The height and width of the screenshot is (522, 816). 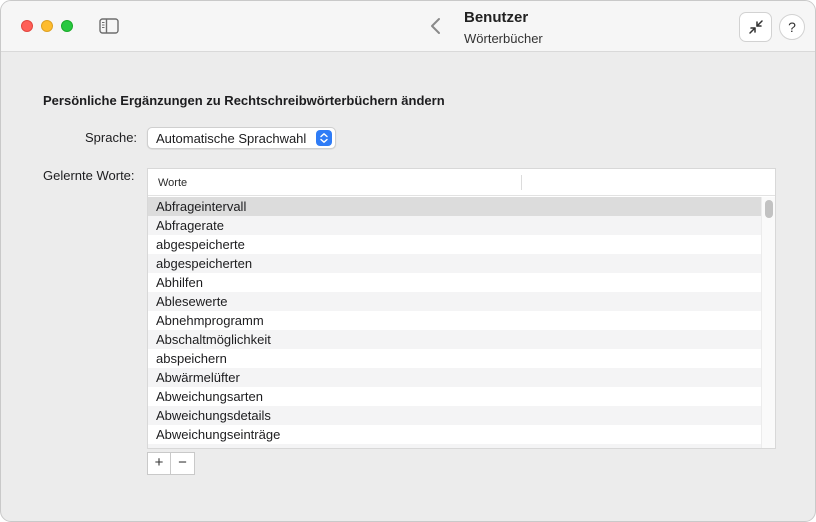 What do you see at coordinates (111, 137) in the screenshot?
I see `language-label: Sprache:` at bounding box center [111, 137].